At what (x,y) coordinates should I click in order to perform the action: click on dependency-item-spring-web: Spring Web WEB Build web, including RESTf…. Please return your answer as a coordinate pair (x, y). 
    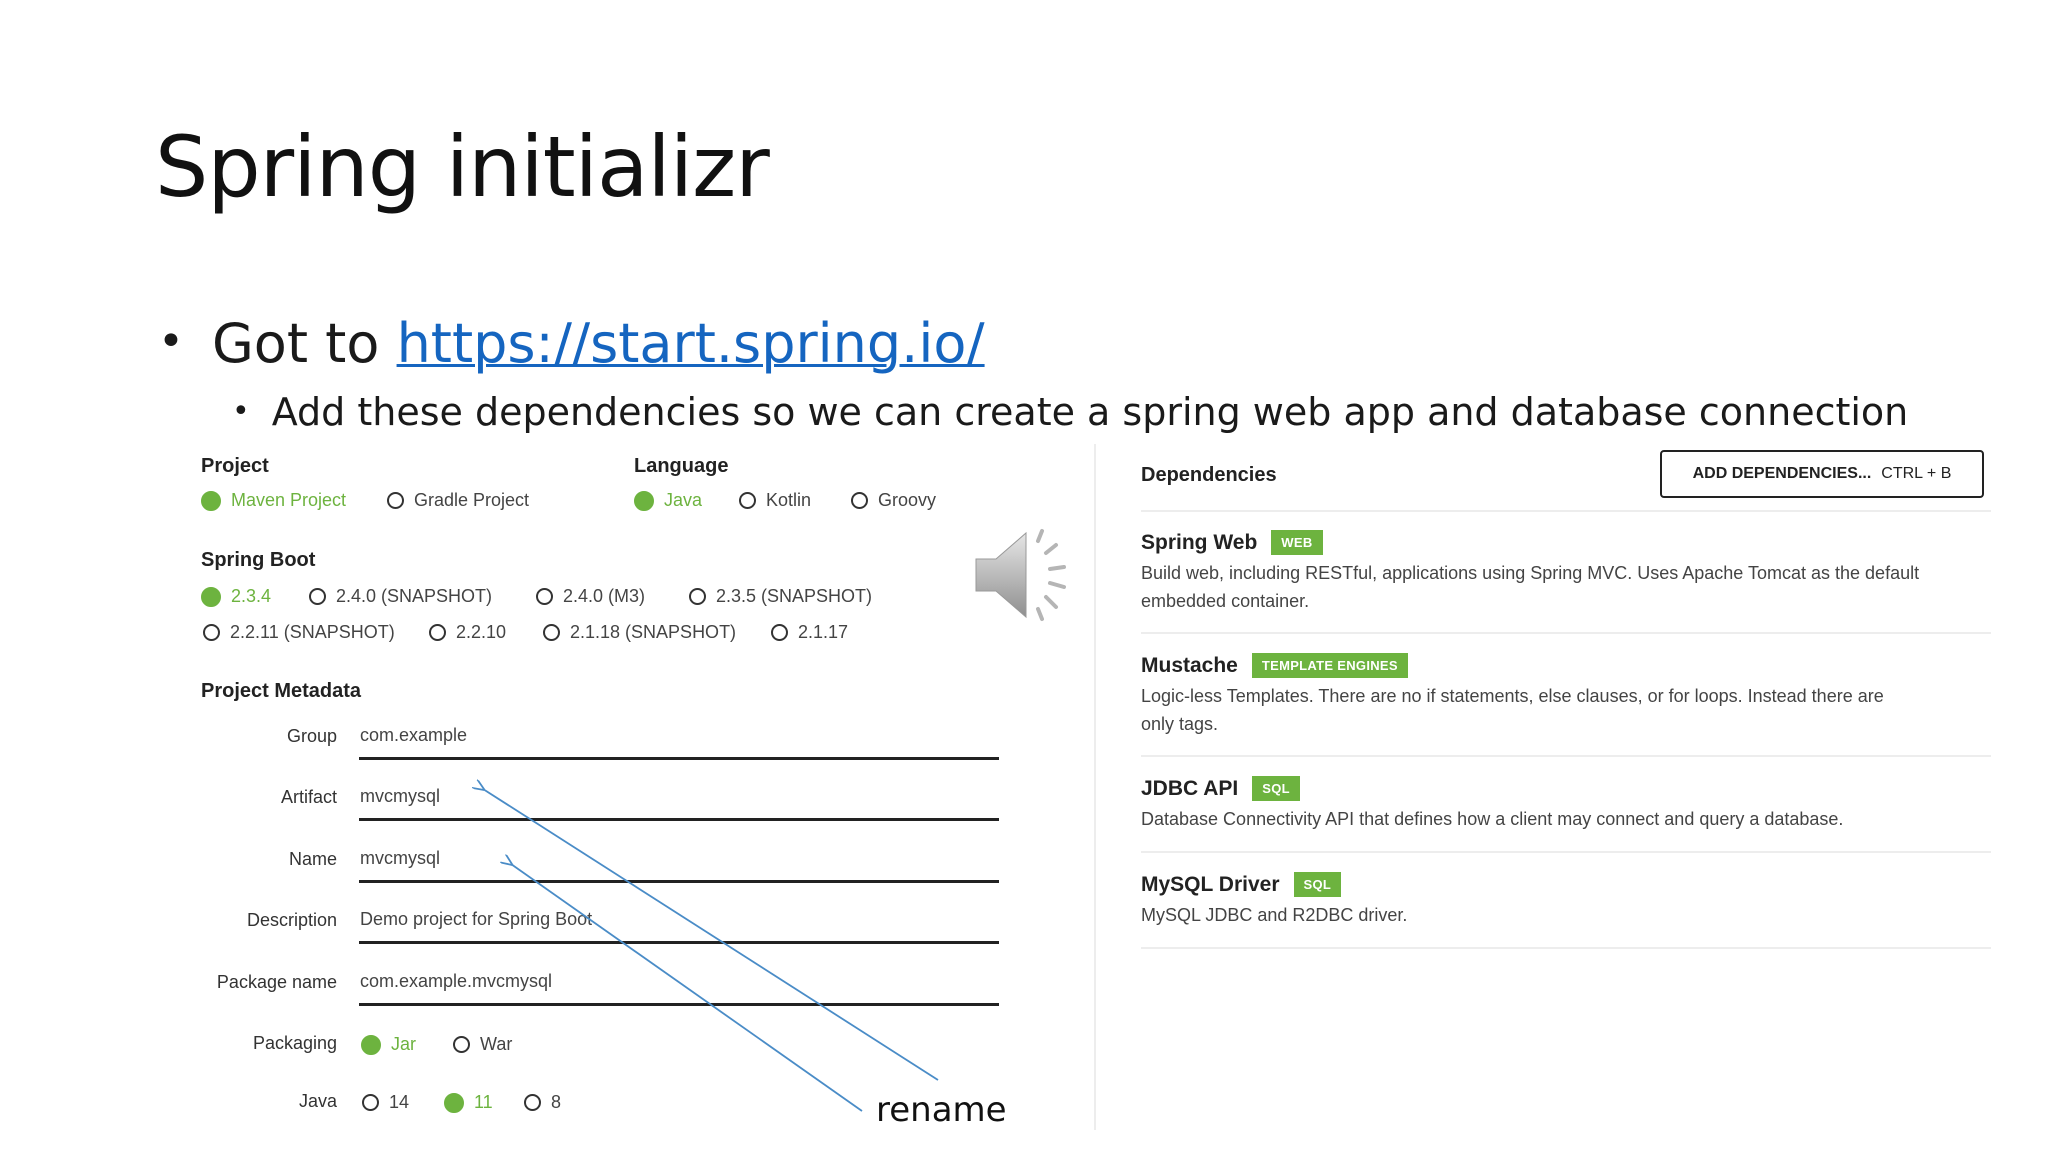
    Looking at the image, I should click on (1531, 572).